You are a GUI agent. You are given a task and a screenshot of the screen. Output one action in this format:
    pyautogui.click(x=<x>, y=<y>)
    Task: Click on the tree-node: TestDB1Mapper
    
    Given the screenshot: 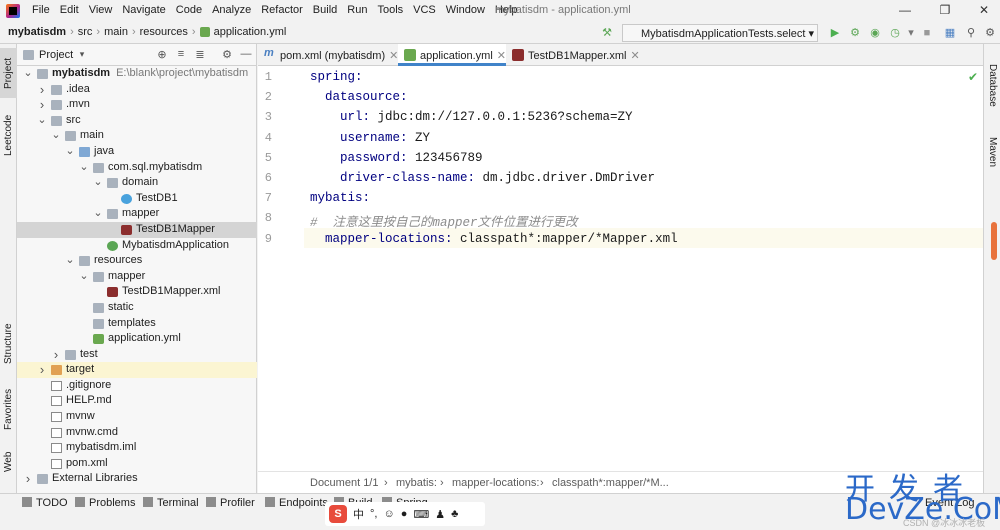 What is the action you would take?
    pyautogui.click(x=137, y=229)
    